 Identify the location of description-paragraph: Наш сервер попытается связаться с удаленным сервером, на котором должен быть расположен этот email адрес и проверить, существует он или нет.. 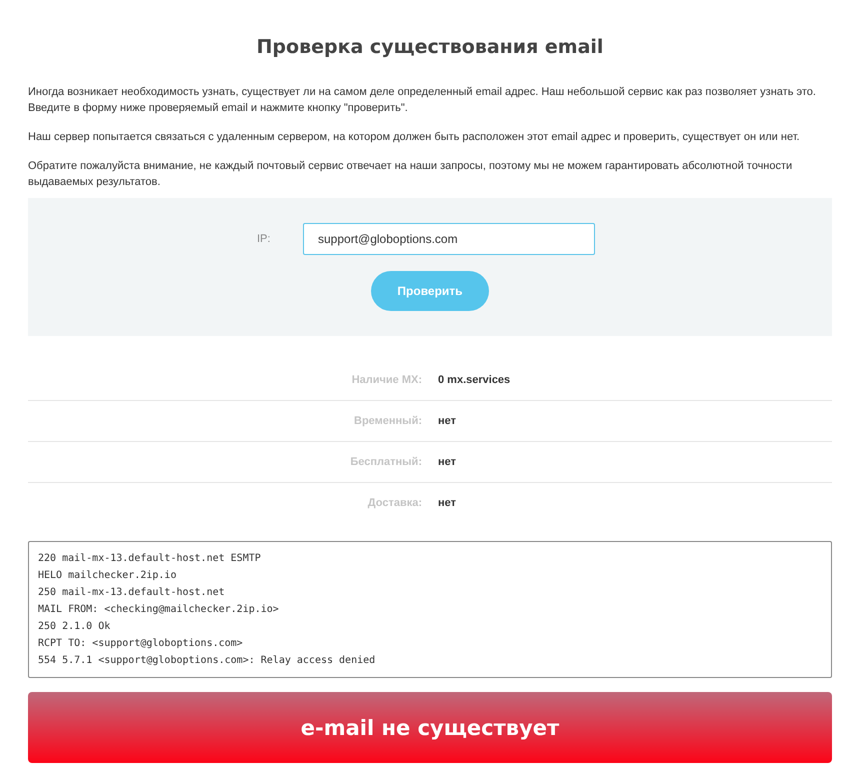
(414, 137).